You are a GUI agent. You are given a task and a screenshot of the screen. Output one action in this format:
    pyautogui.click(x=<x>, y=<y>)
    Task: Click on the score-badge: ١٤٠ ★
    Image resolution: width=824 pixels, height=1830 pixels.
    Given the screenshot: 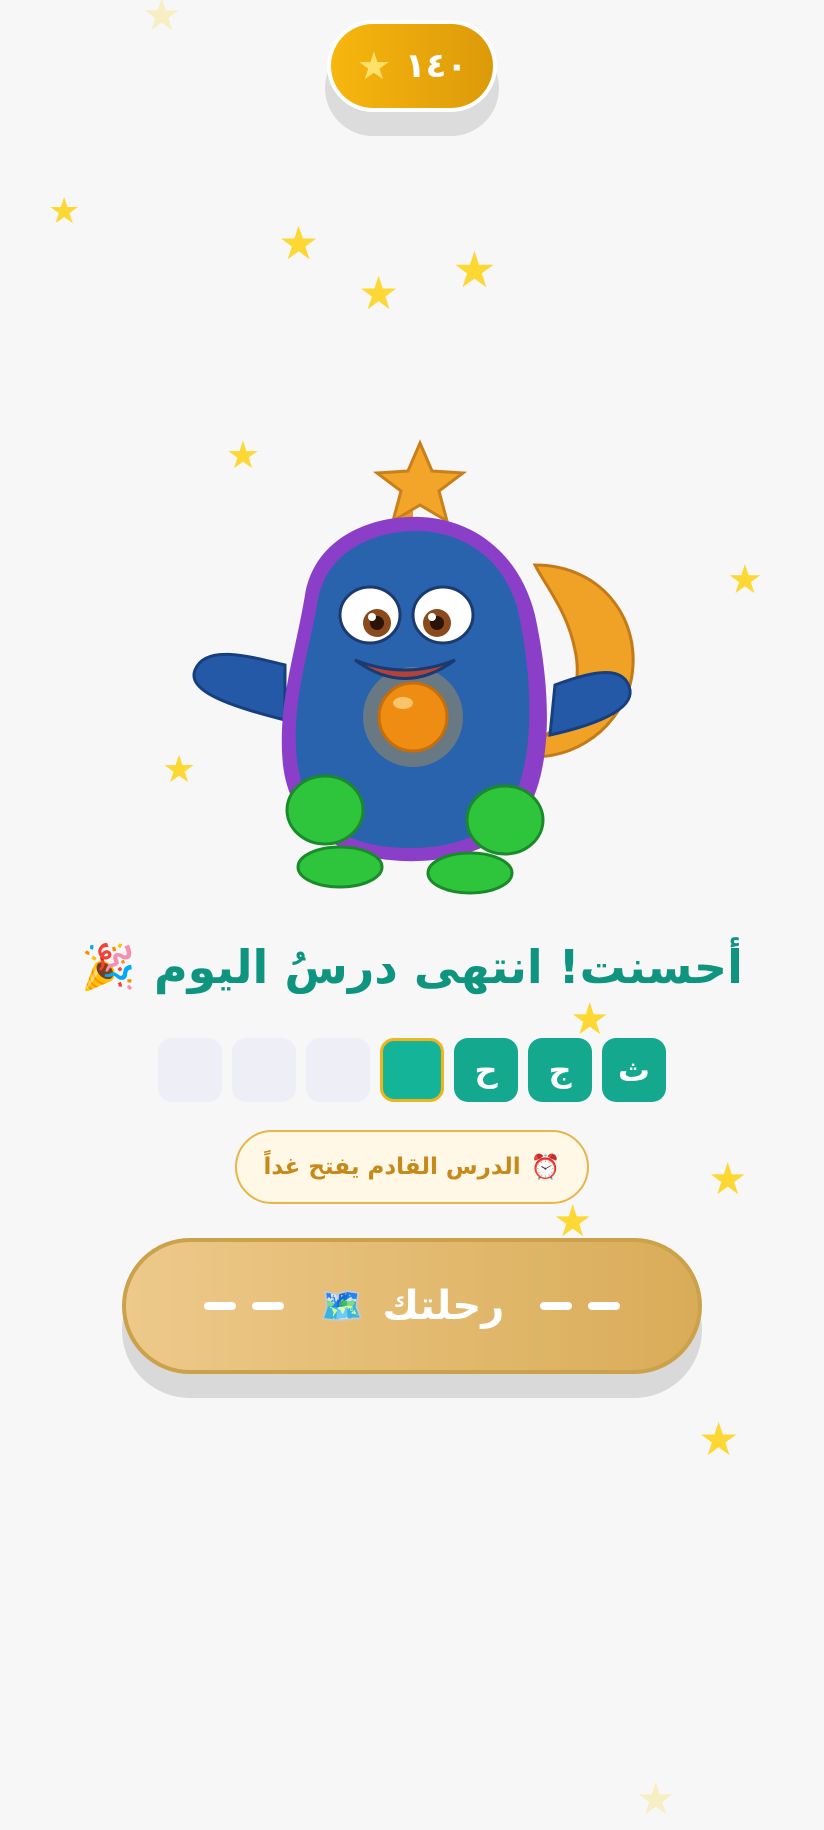 What is the action you would take?
    pyautogui.click(x=412, y=66)
    